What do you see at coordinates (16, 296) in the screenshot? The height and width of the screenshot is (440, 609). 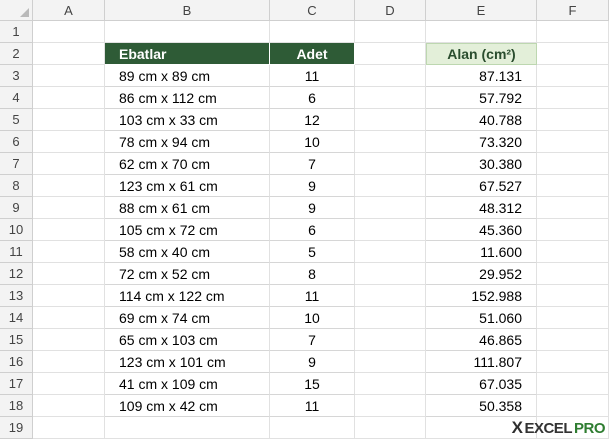 I see `row-header-13: 13` at bounding box center [16, 296].